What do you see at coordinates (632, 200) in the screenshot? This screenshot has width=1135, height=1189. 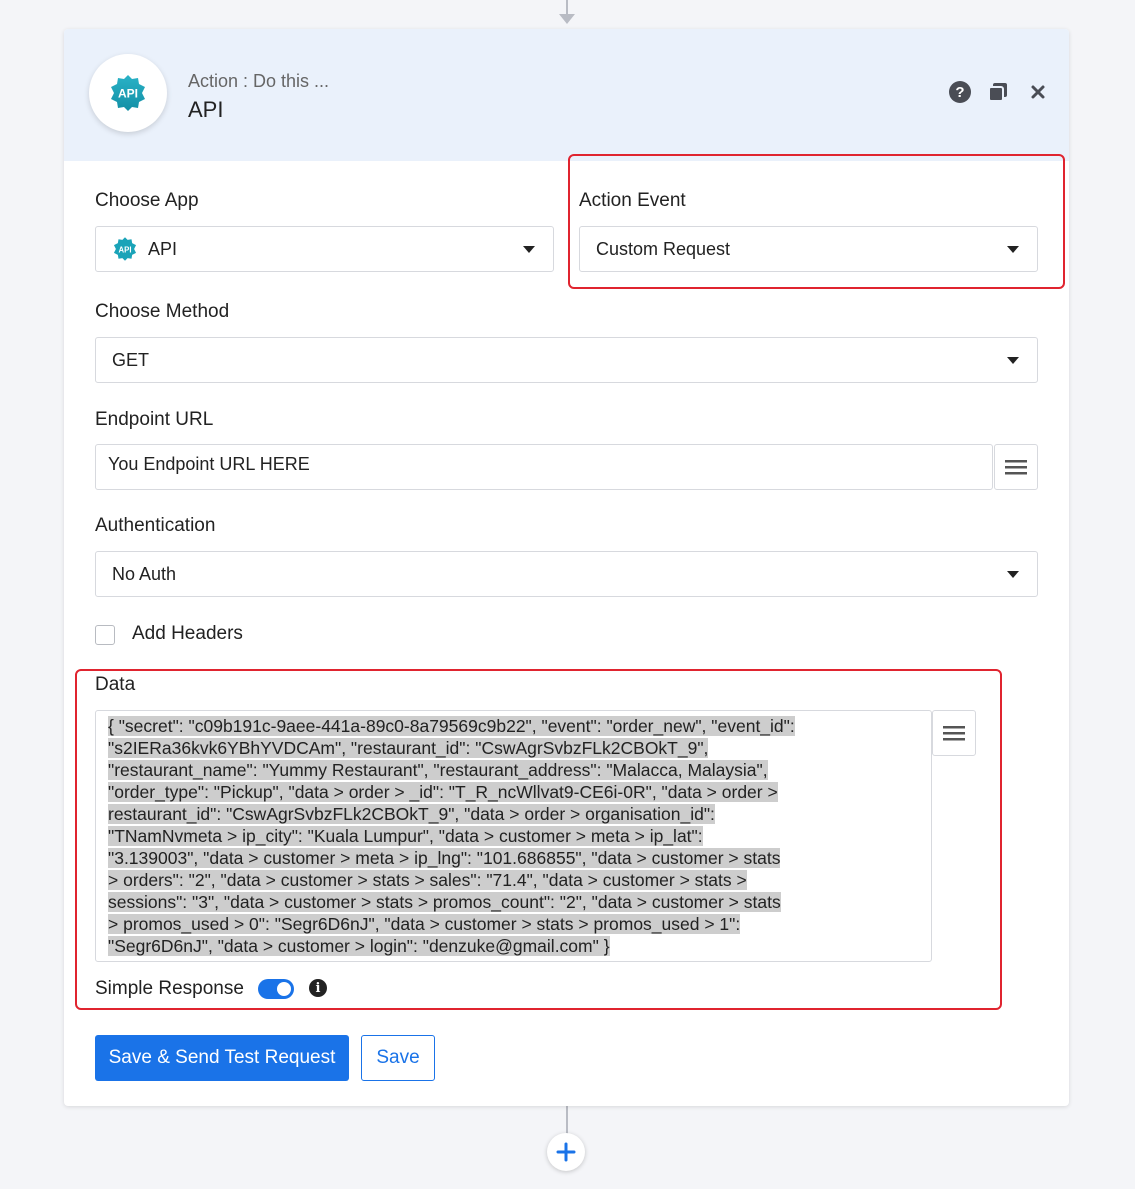 I see `action-event-label: Action Event` at bounding box center [632, 200].